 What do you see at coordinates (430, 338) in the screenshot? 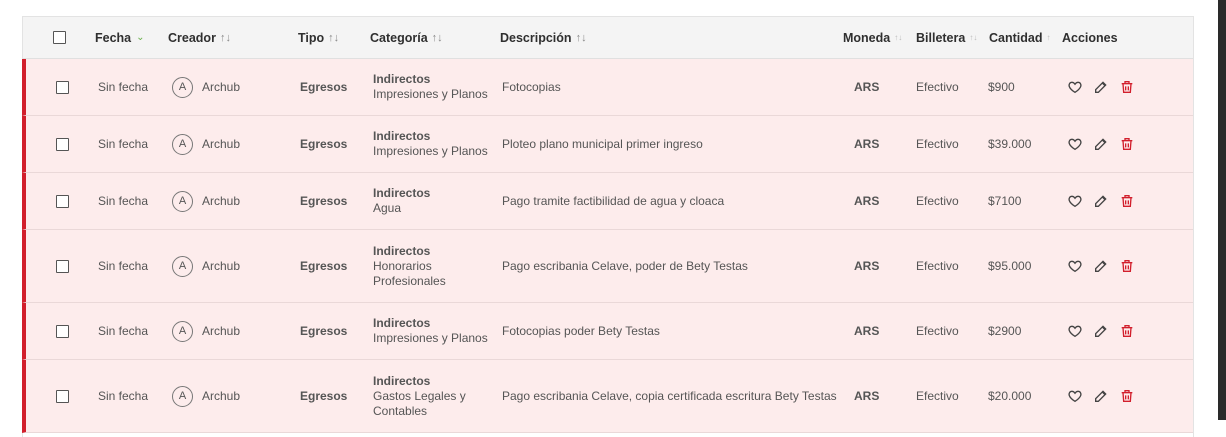
I see `categoria-sub: Impresiones y Planos` at bounding box center [430, 338].